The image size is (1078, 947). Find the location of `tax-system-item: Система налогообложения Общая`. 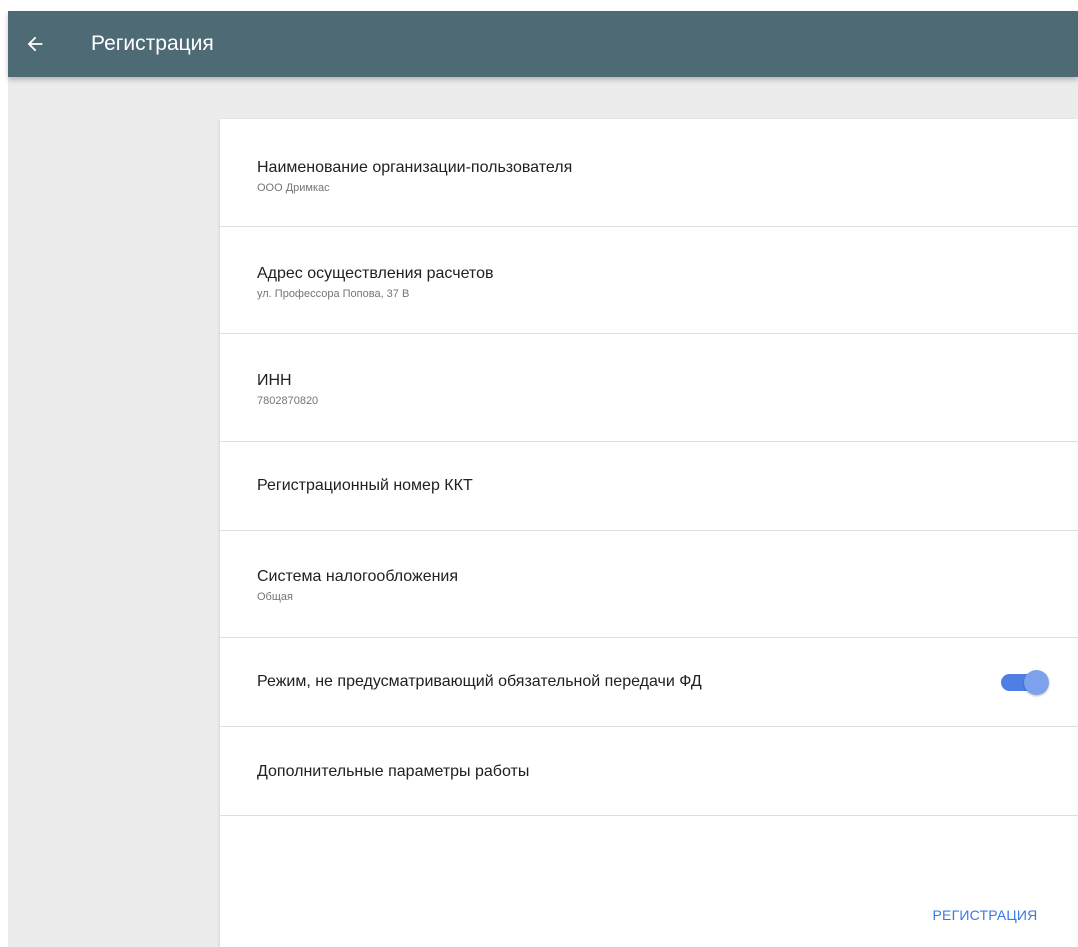

tax-system-item: Система налогообложения Общая is located at coordinates (649, 584).